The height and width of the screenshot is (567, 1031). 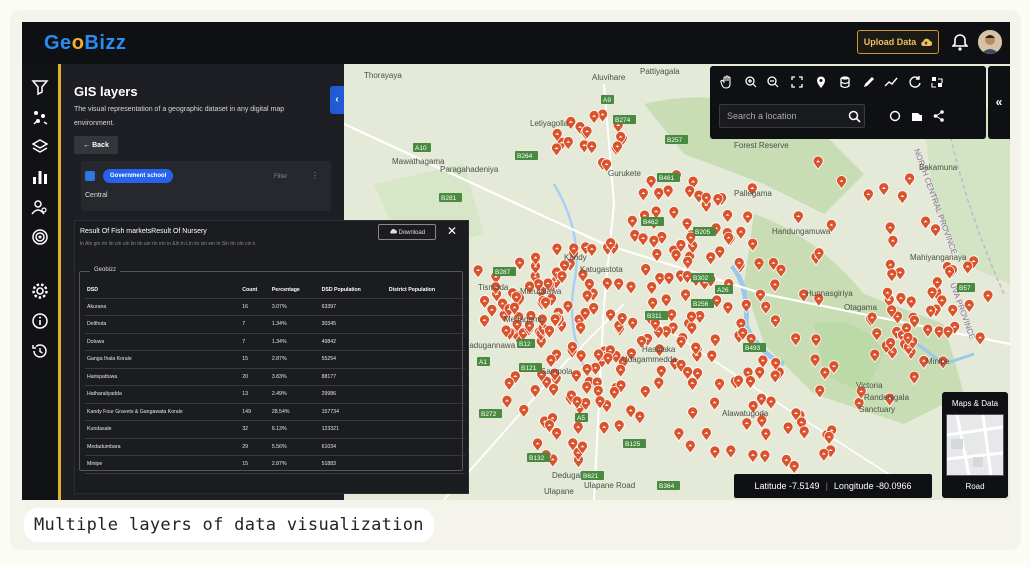 I want to click on maps-and-data-widget: Maps & Data Road, so click(x=975, y=445).